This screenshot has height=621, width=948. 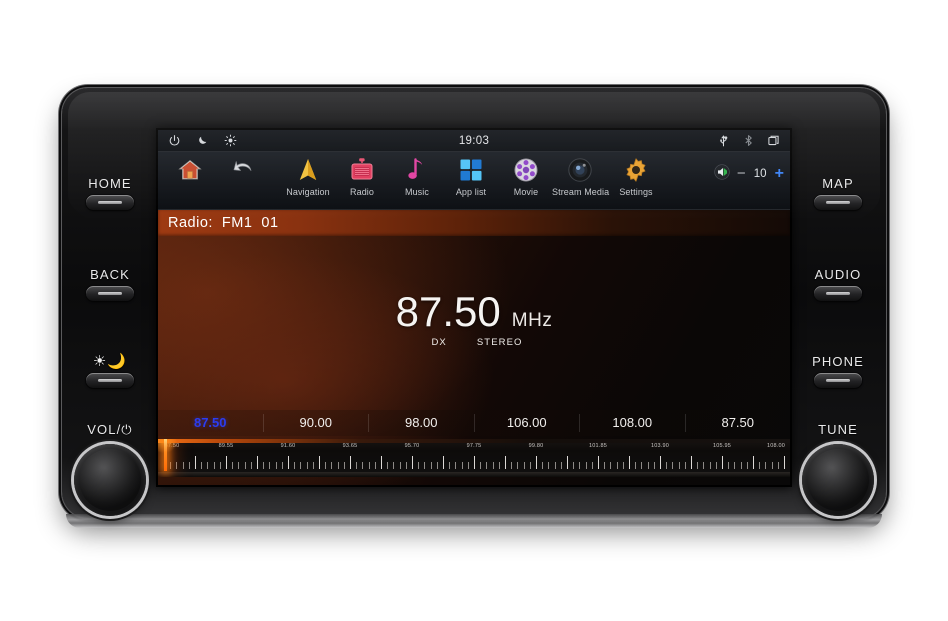 I want to click on preset-1: 87.50, so click(x=211, y=423).